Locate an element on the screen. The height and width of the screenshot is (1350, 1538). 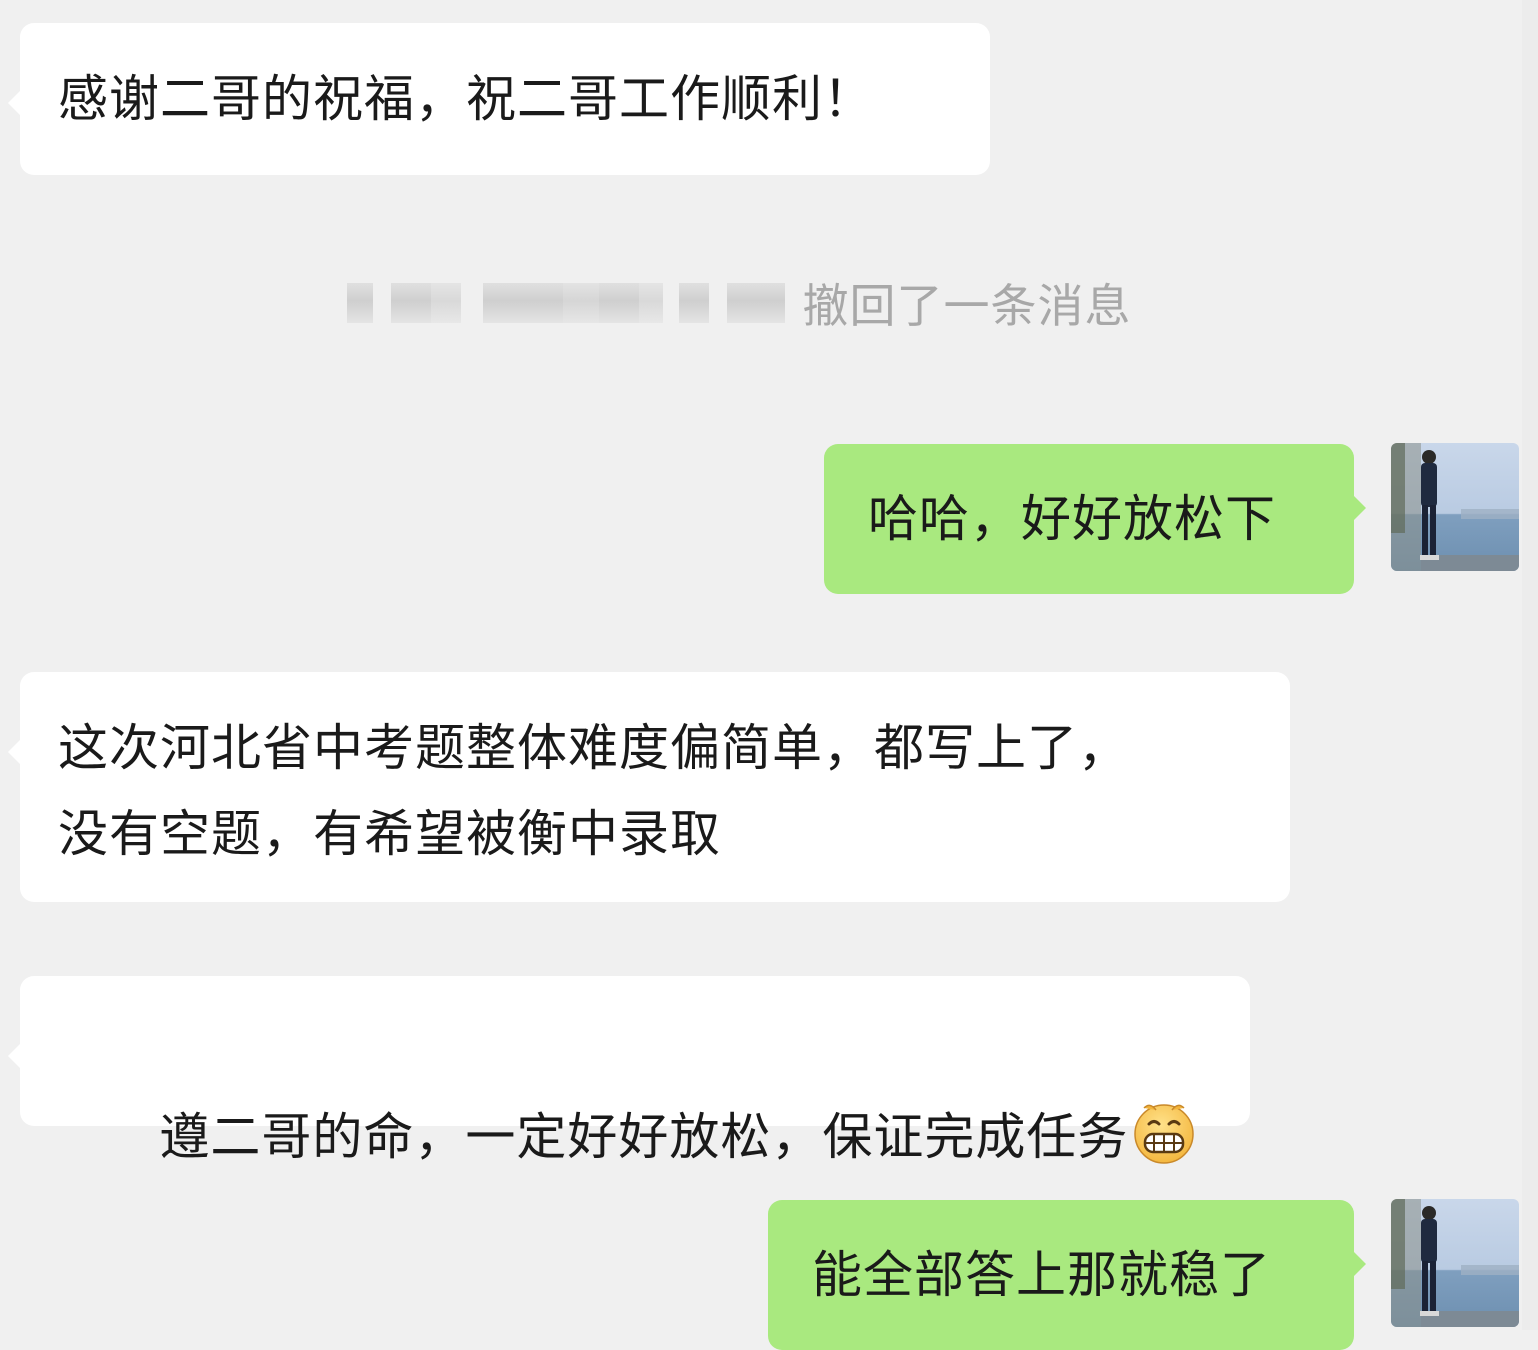
recall-notice: 撤回了一条消息 is located at coordinates (769, 305).